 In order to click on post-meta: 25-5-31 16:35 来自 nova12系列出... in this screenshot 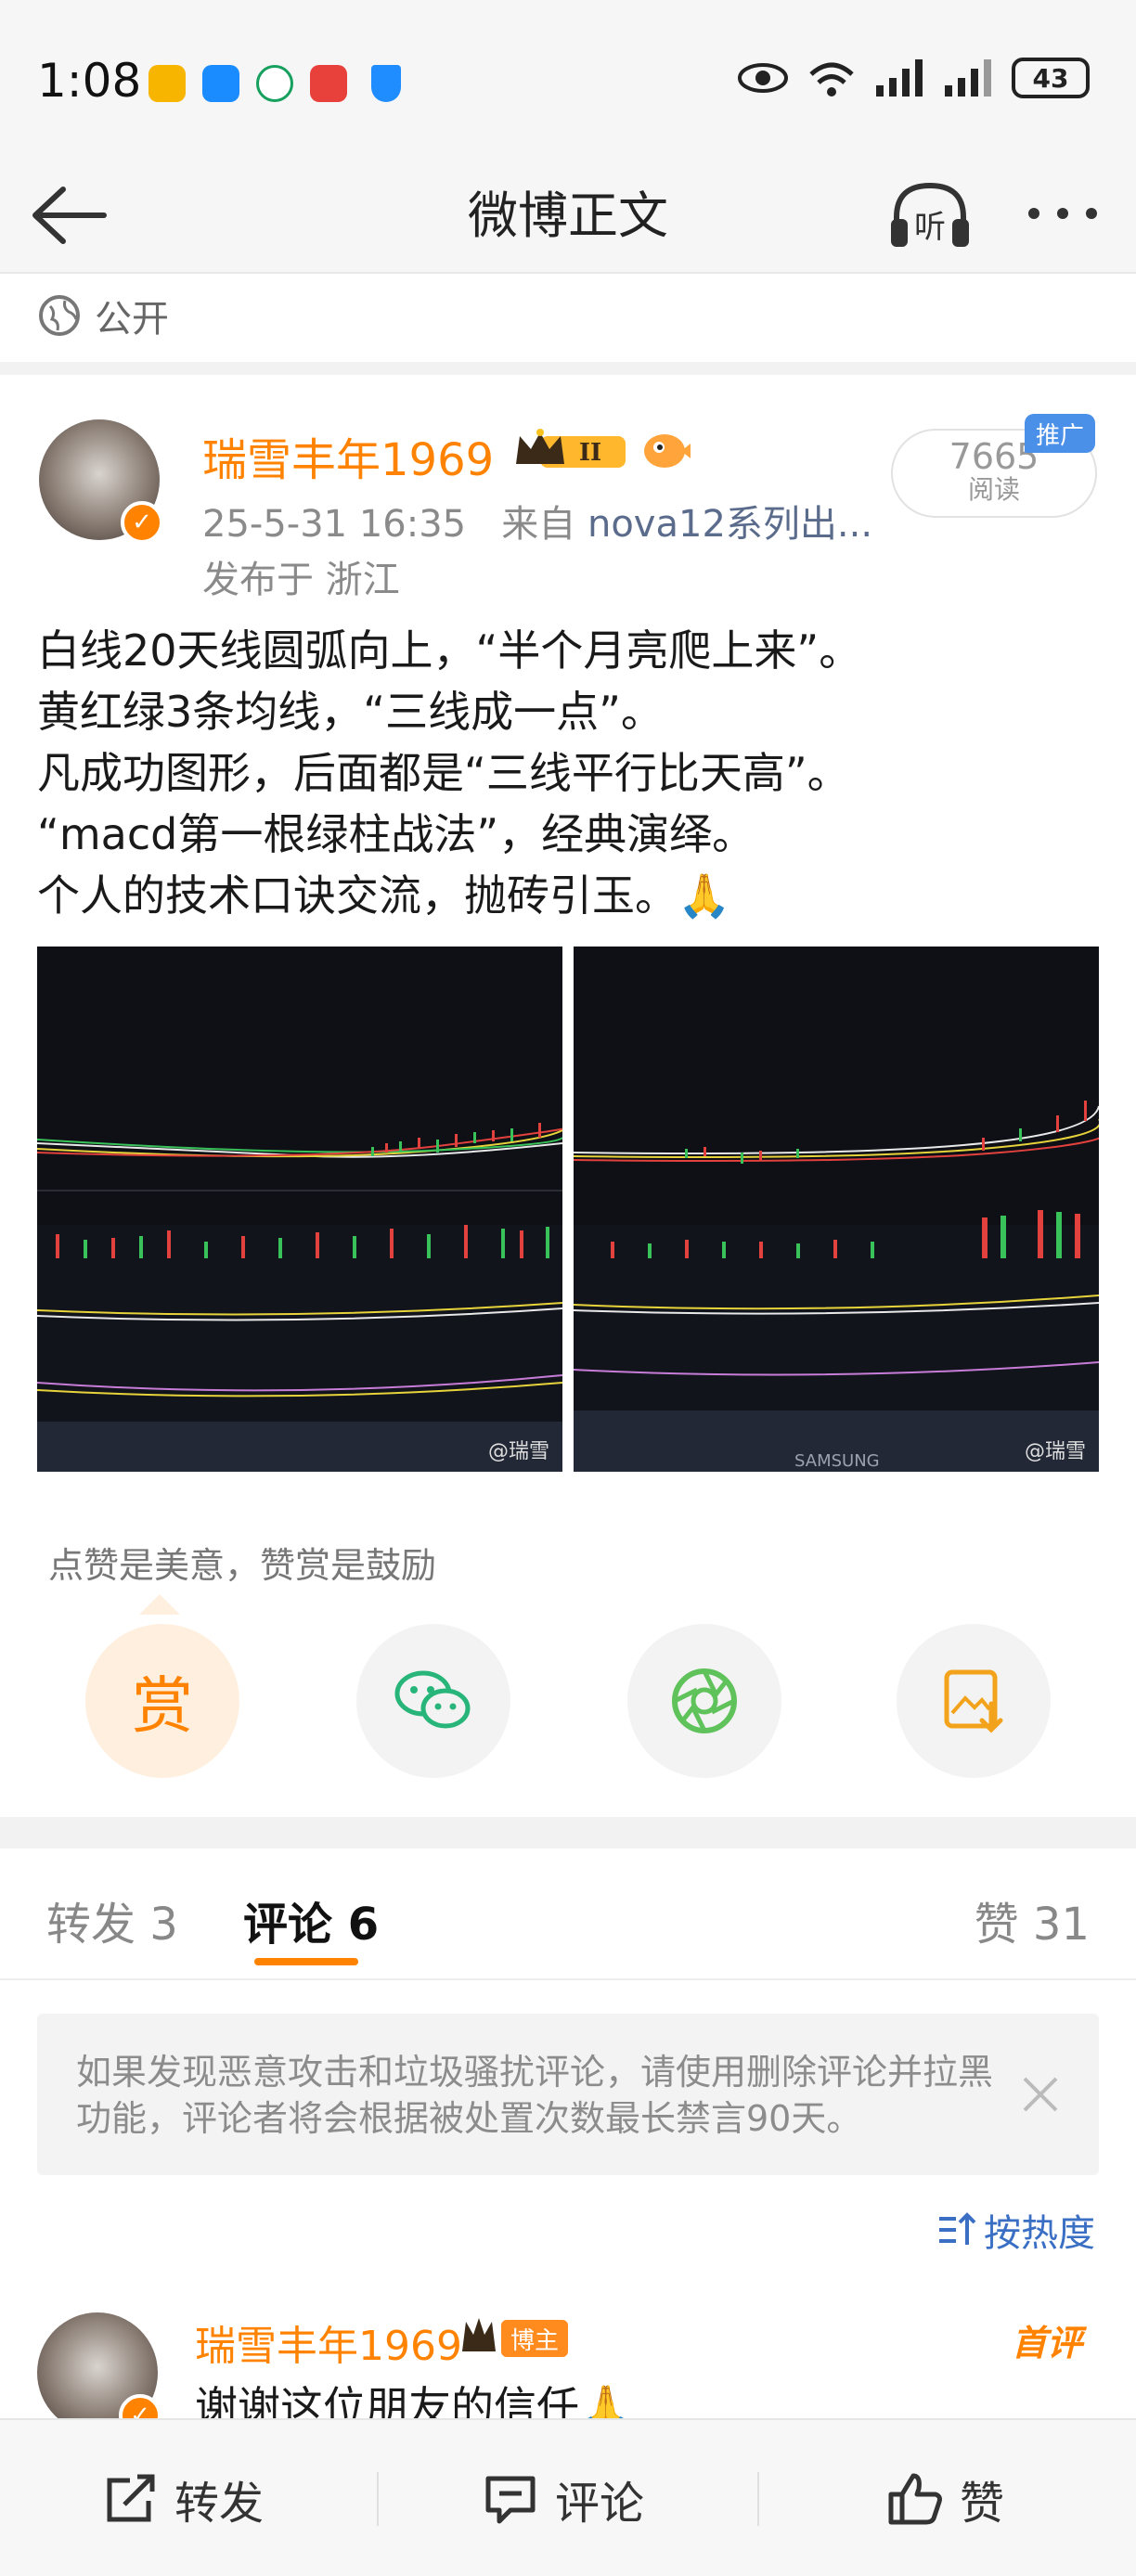, I will do `click(537, 520)`.